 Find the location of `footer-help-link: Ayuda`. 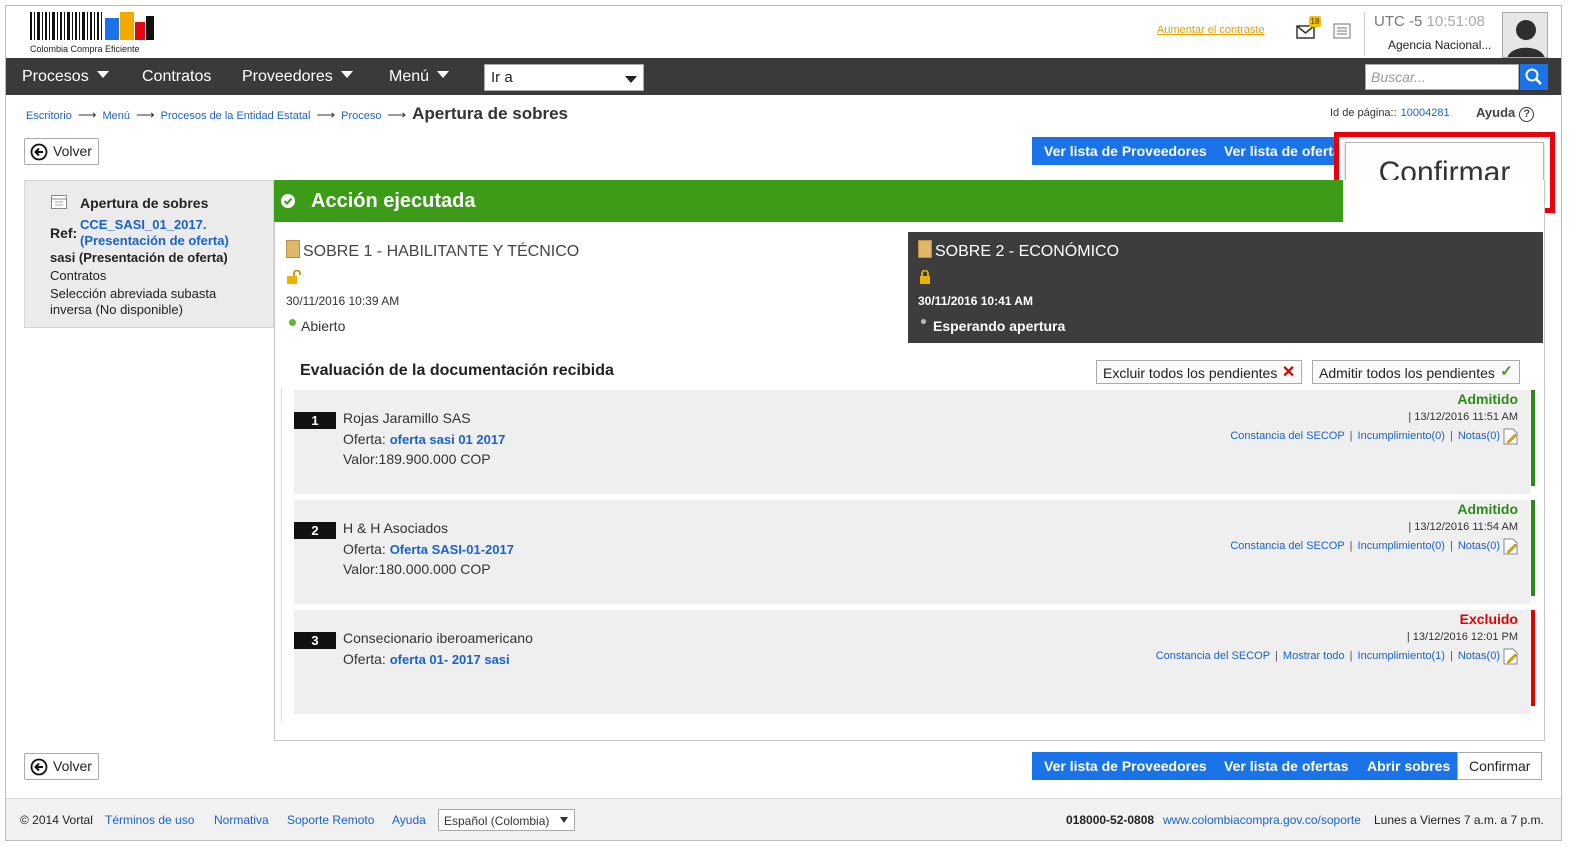

footer-help-link: Ayuda is located at coordinates (409, 820).